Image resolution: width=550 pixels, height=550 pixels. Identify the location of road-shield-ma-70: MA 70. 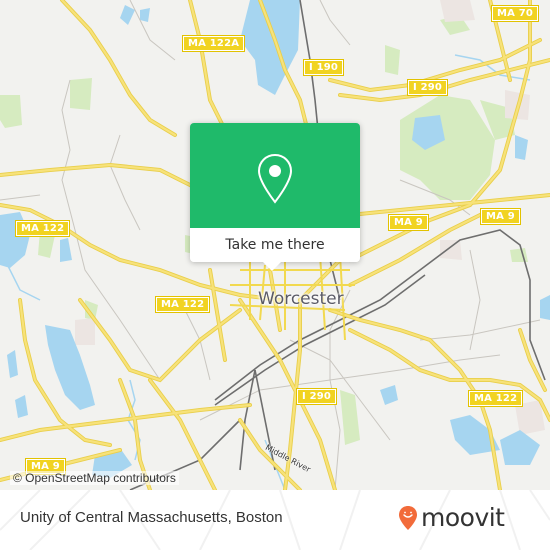
(515, 13).